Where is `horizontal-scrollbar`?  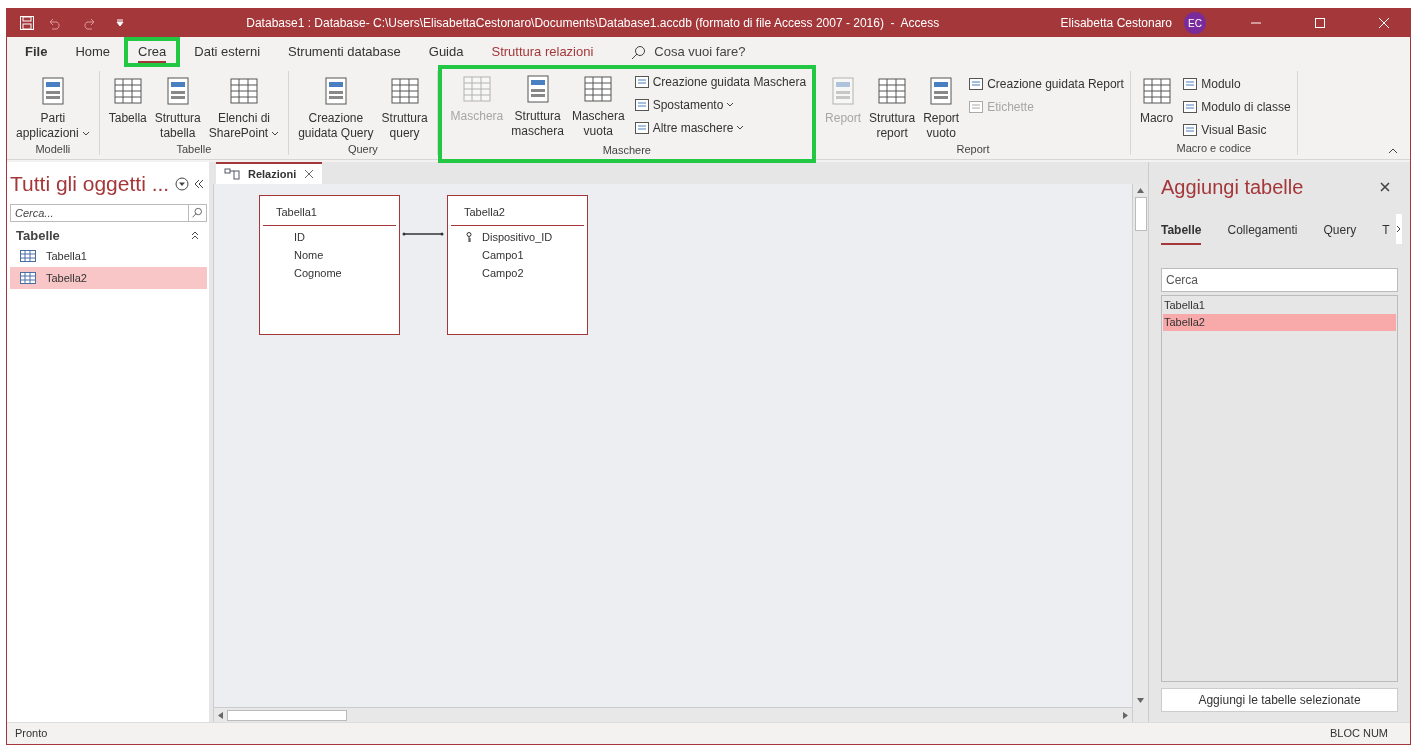
horizontal-scrollbar is located at coordinates (673, 714).